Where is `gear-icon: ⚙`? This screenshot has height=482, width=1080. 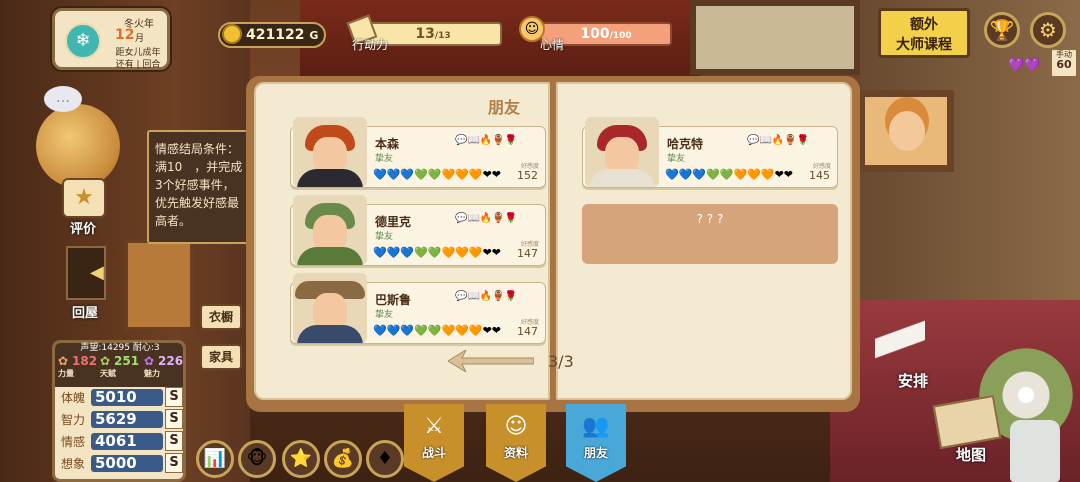
gear-icon: ⚙ is located at coordinates (1048, 30).